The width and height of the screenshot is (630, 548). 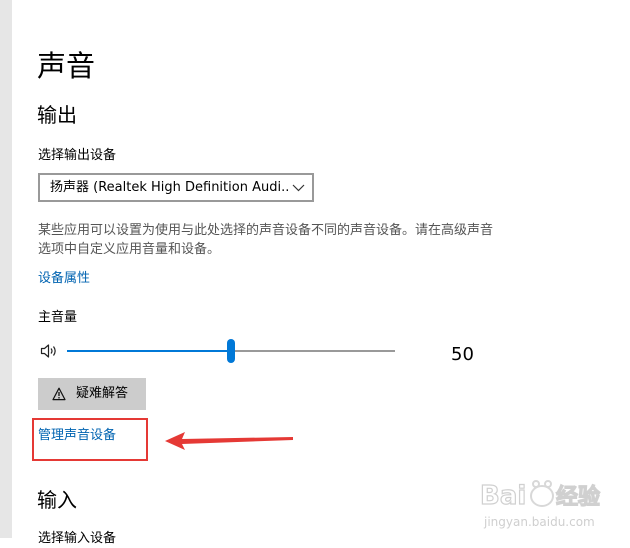 What do you see at coordinates (229, 441) in the screenshot?
I see `annotation-arrow` at bounding box center [229, 441].